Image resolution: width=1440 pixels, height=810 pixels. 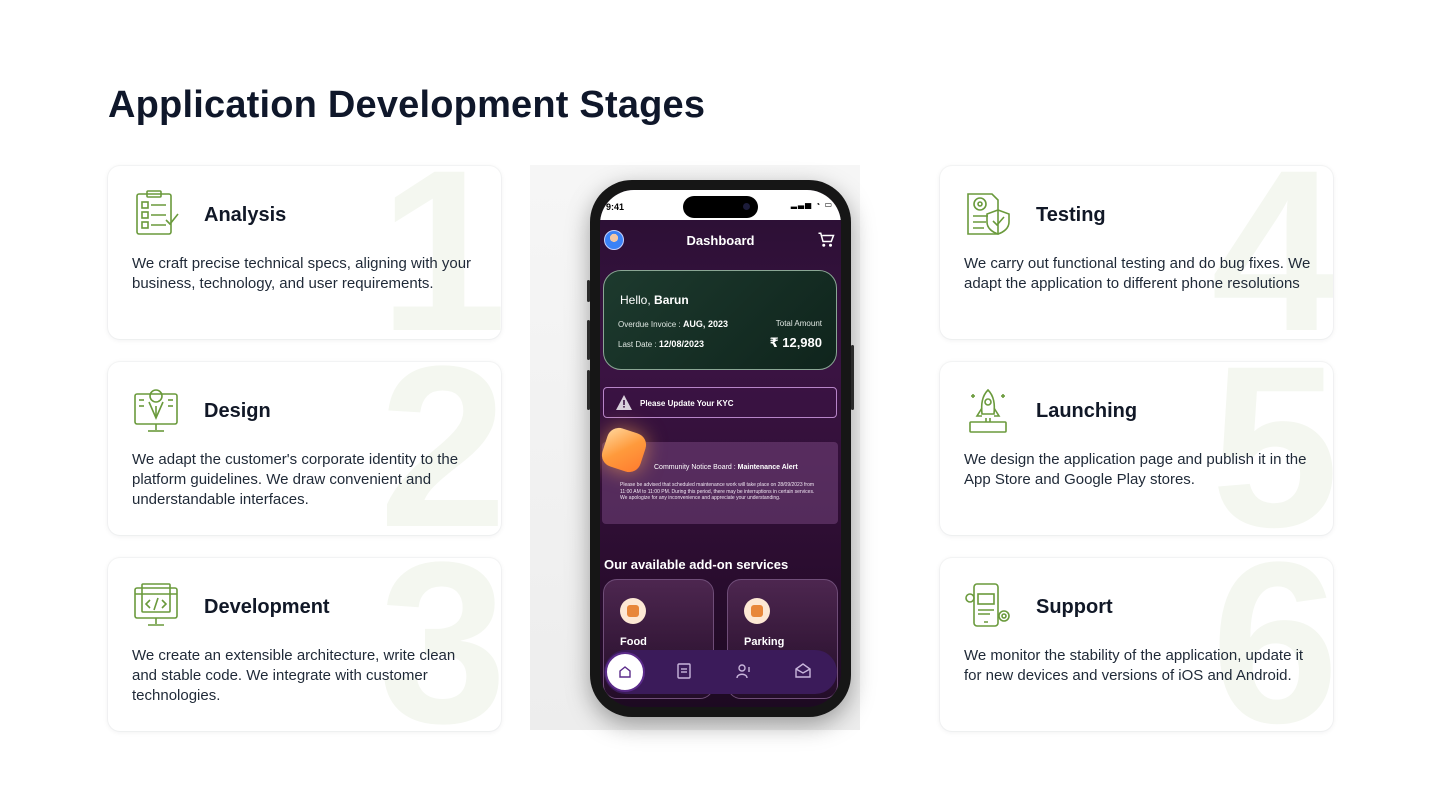 What do you see at coordinates (267, 607) in the screenshot?
I see `stage-title: Development` at bounding box center [267, 607].